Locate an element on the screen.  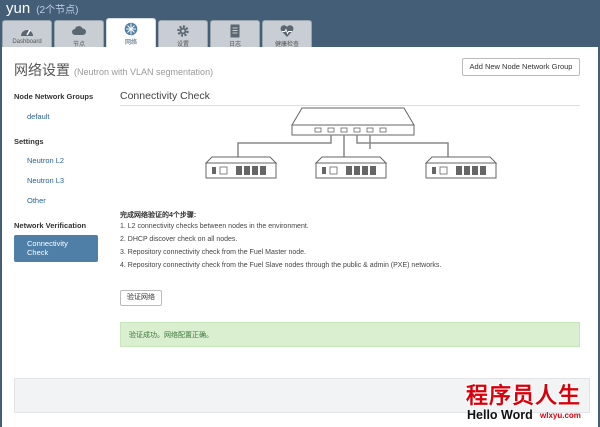
sidebar-header-settings: Settings is located at coordinates (29, 141).